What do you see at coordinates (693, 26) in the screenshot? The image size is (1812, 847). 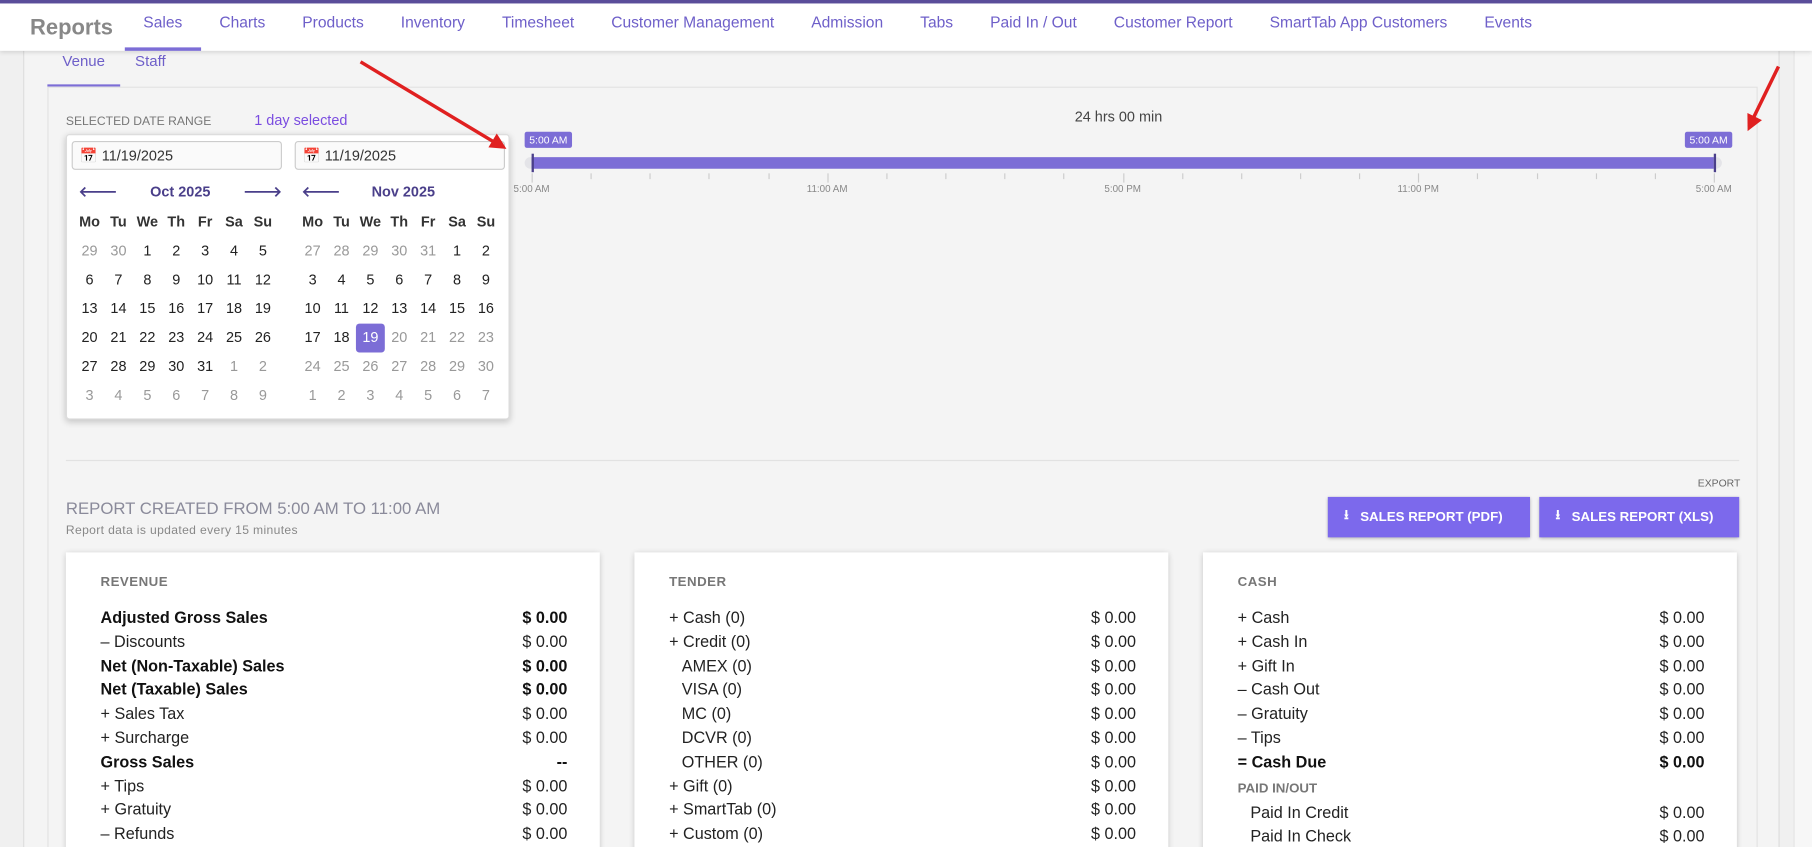 I see `nav-customer-management: Customer Management` at bounding box center [693, 26].